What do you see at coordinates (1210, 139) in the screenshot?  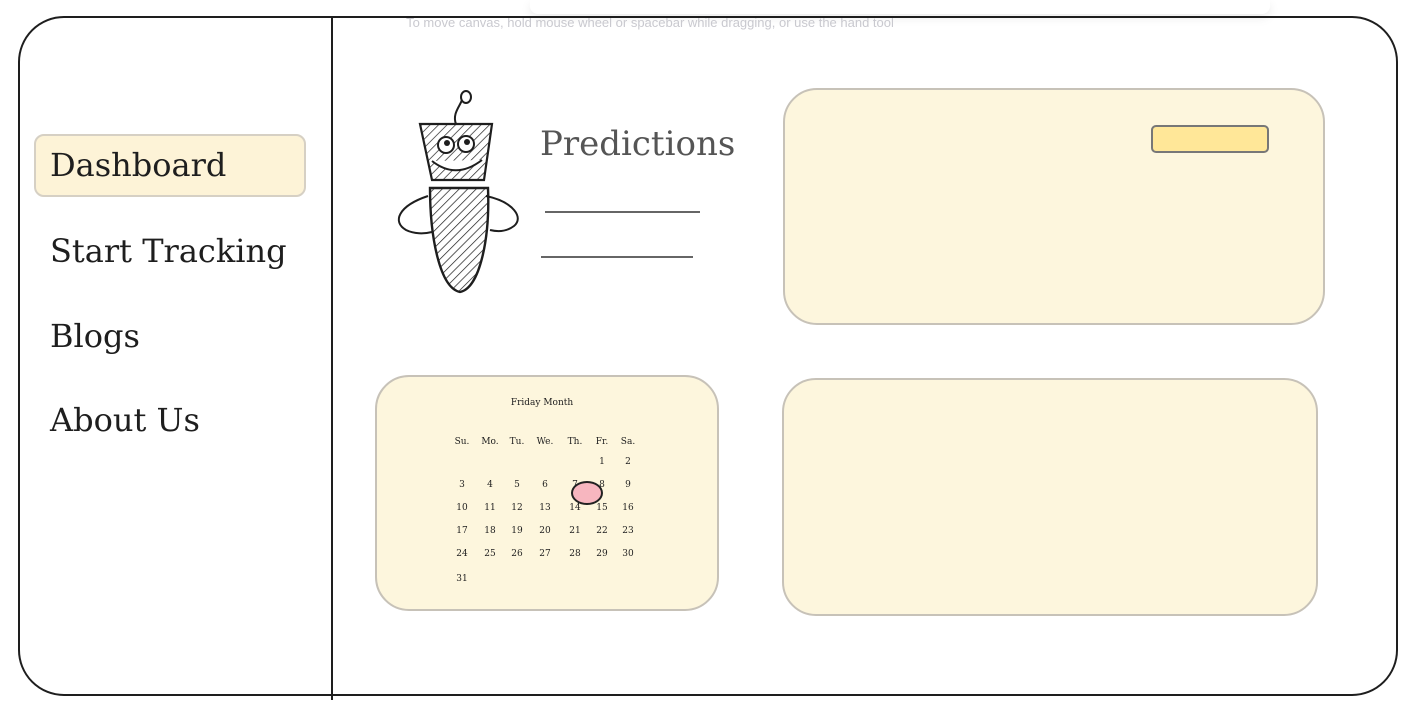 I see `card-action-button` at bounding box center [1210, 139].